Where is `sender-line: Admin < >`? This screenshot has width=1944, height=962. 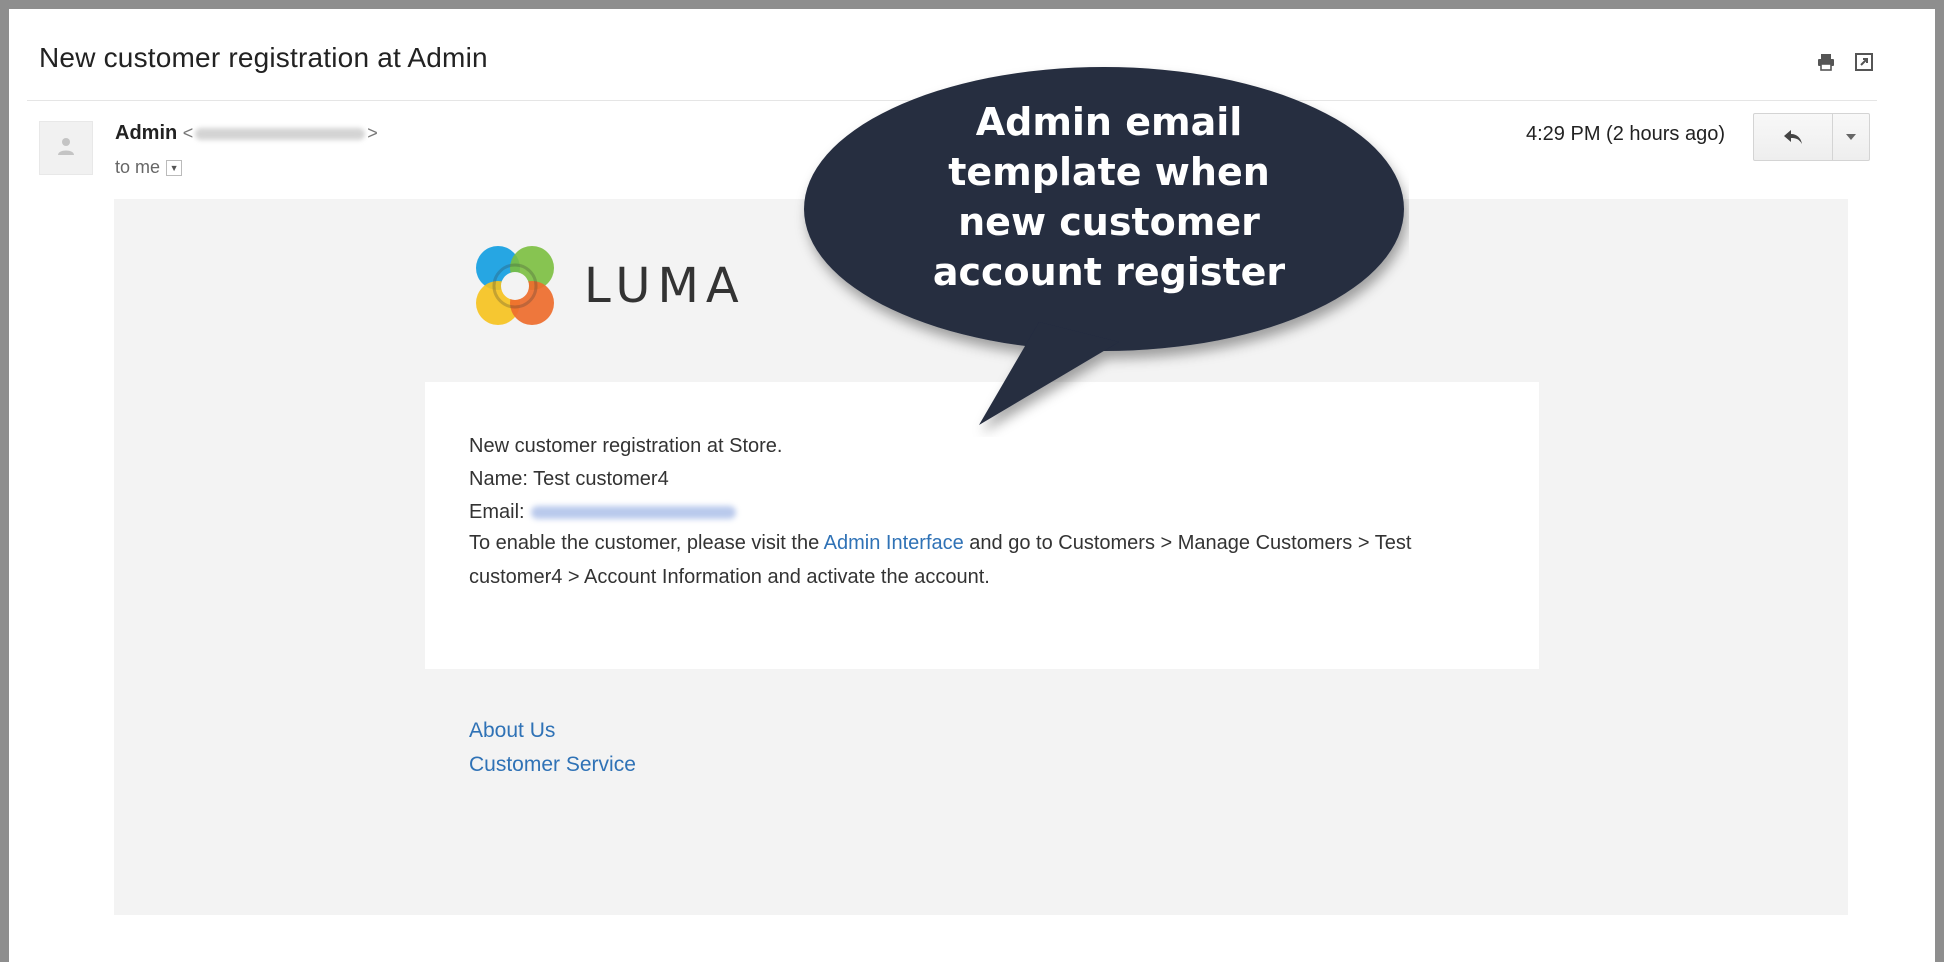
sender-line: Admin < > is located at coordinates (246, 133).